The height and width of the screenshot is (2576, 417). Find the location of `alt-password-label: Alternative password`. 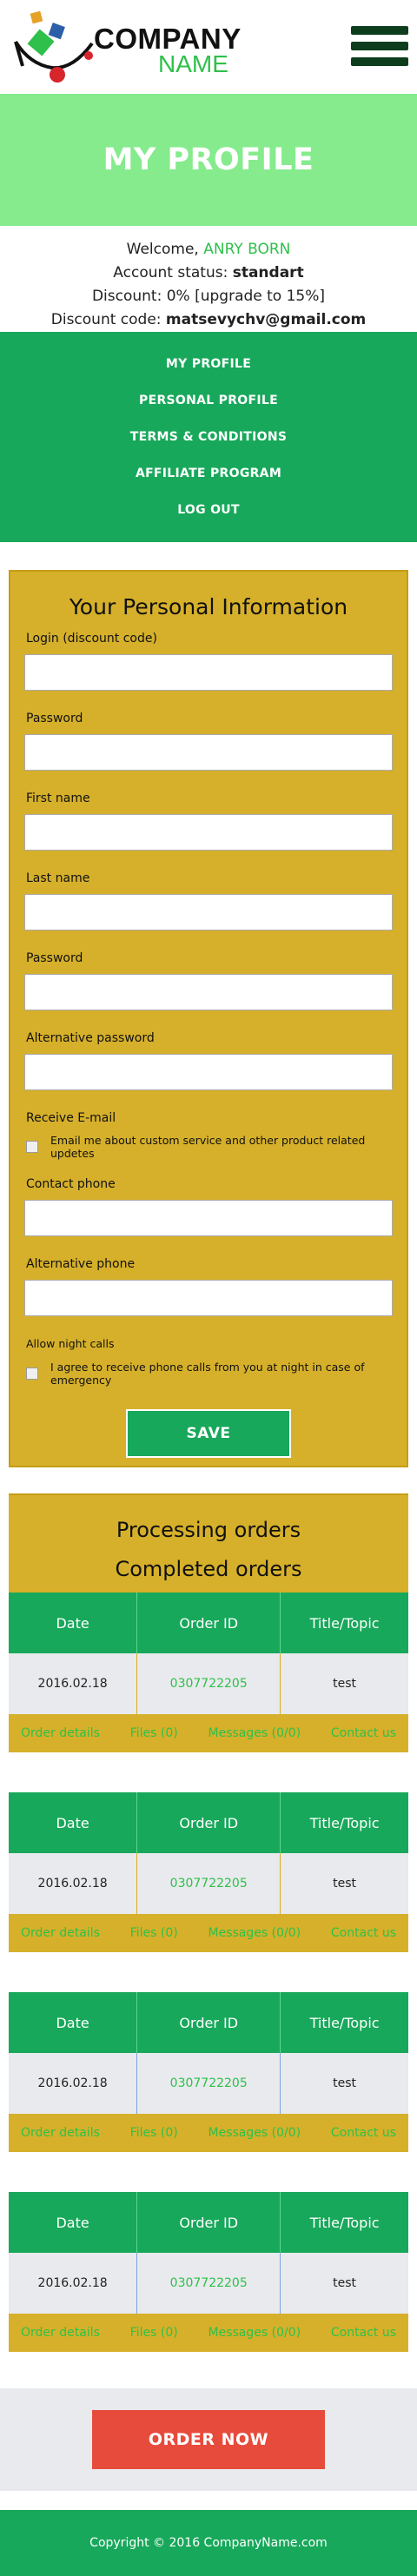

alt-password-label: Alternative password is located at coordinates (90, 1038).